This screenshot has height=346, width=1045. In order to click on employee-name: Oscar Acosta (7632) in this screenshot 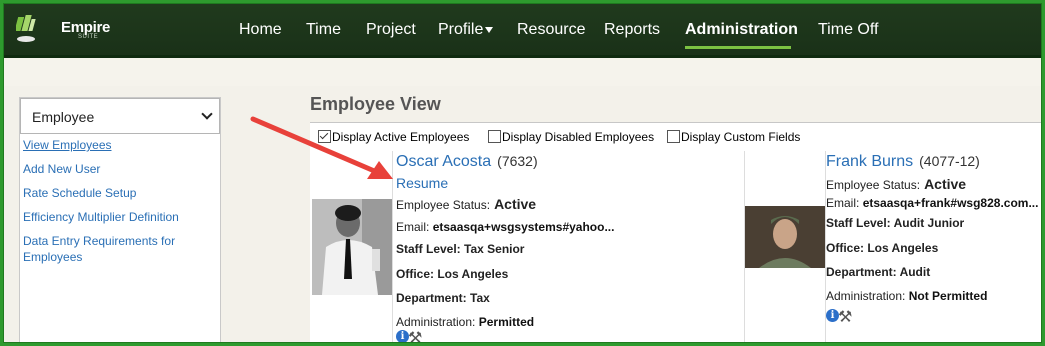, I will do `click(467, 162)`.